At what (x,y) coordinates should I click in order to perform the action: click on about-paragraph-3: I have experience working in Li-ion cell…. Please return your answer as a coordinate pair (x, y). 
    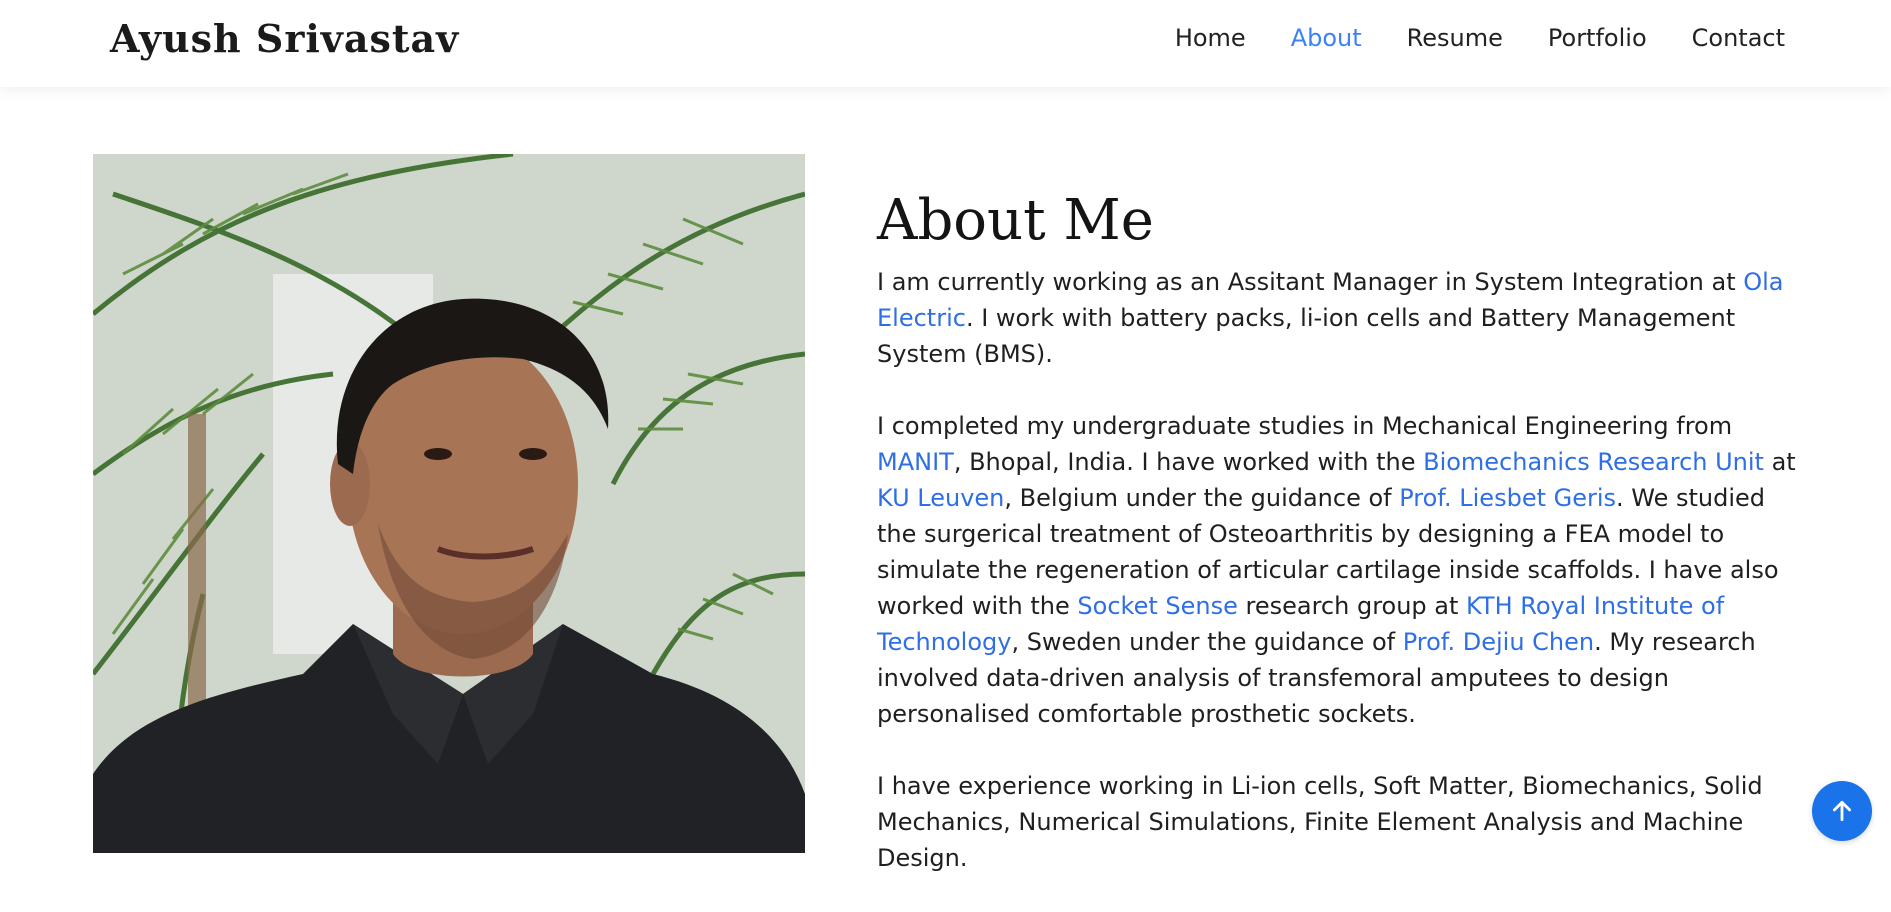
    Looking at the image, I should click on (1320, 821).